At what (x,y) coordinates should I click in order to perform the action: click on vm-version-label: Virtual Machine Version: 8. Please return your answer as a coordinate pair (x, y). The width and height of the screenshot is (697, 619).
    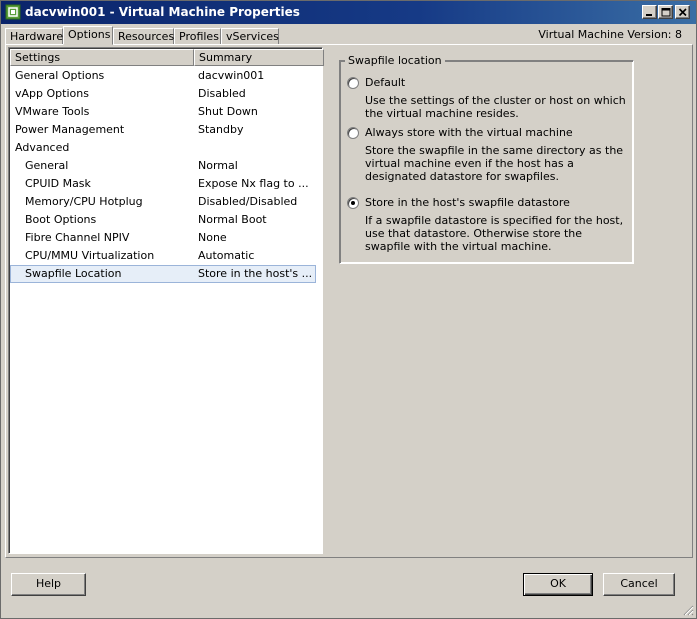
    Looking at the image, I should click on (610, 34).